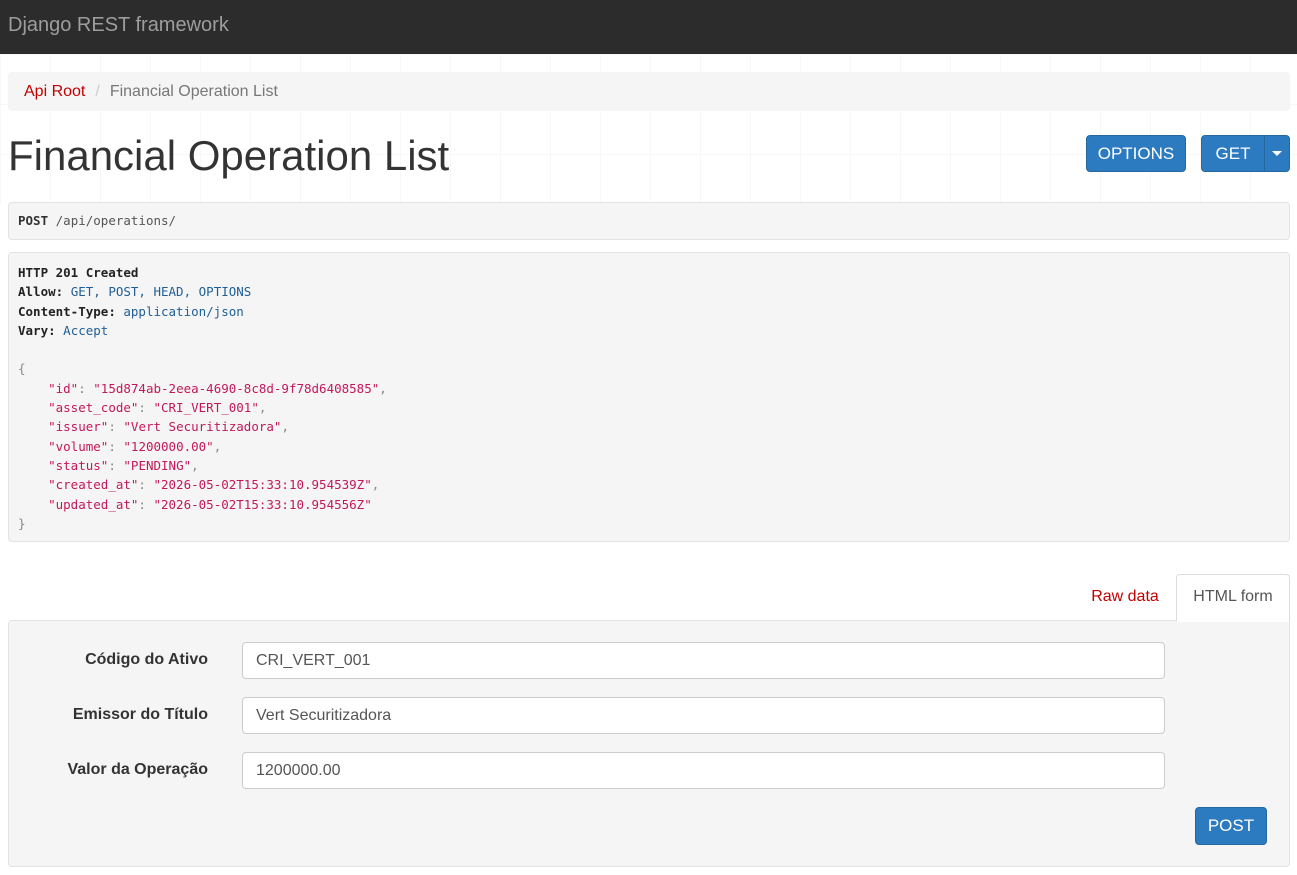  What do you see at coordinates (63, 330) in the screenshot?
I see `response-header: Vary: Accept` at bounding box center [63, 330].